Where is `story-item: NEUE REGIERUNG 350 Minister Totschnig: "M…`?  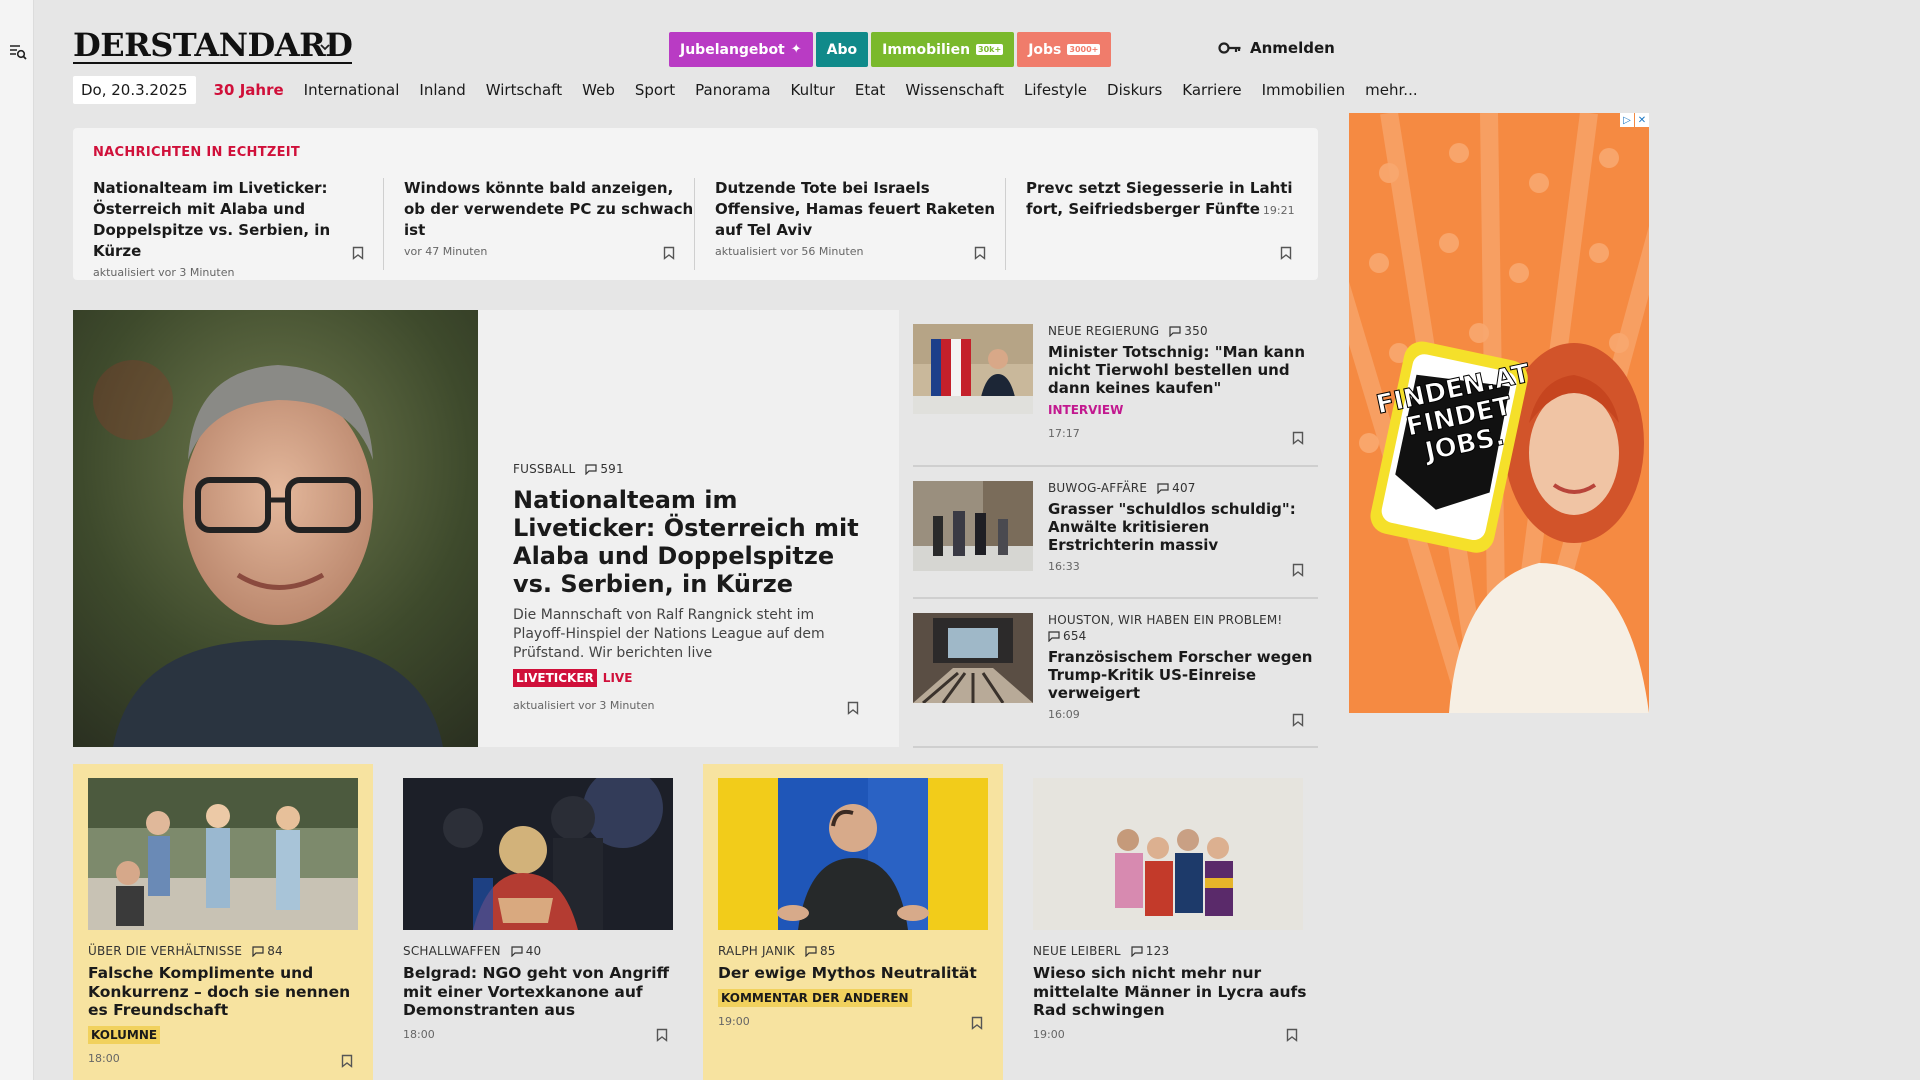
story-item: NEUE REGIERUNG 350 Minister Totschnig: "M… is located at coordinates (1115, 388).